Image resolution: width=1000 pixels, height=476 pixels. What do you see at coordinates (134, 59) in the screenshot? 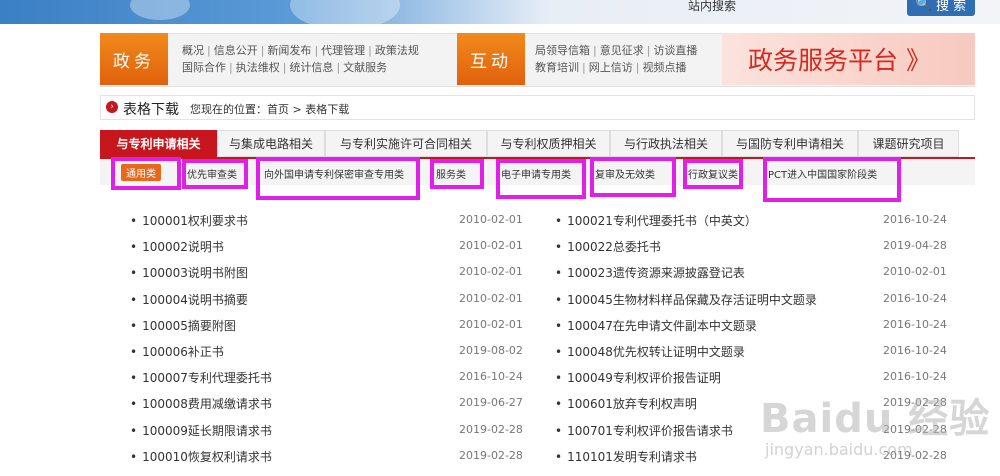
I see `gov-affairs-head: 政务` at bounding box center [134, 59].